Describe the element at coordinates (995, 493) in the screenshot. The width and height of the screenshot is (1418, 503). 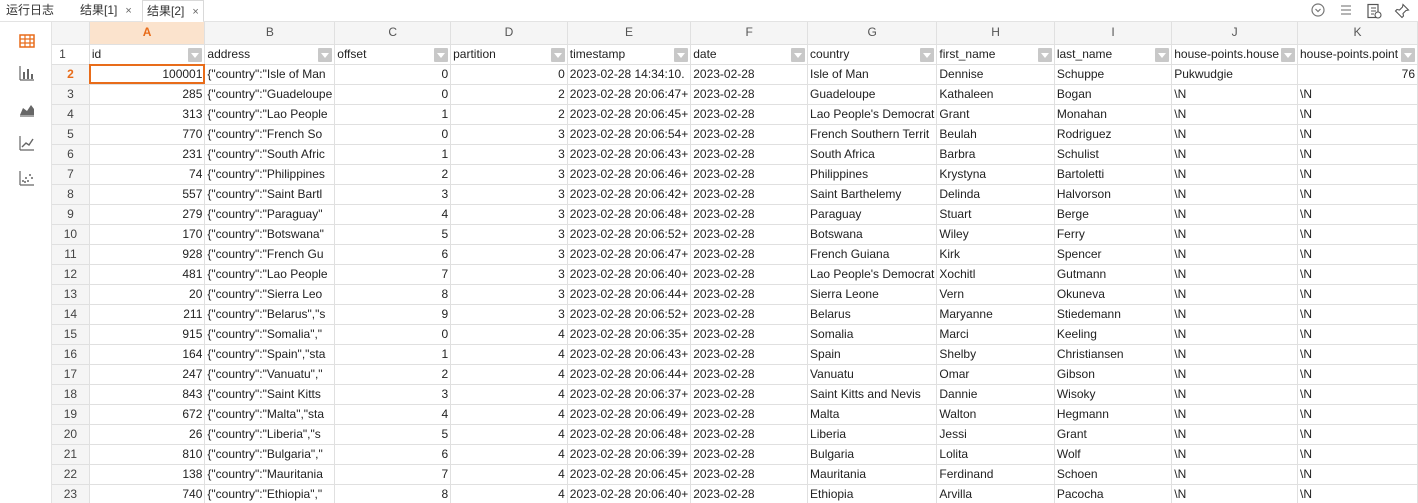
I see `cell-first-name: Arvilla` at that location.